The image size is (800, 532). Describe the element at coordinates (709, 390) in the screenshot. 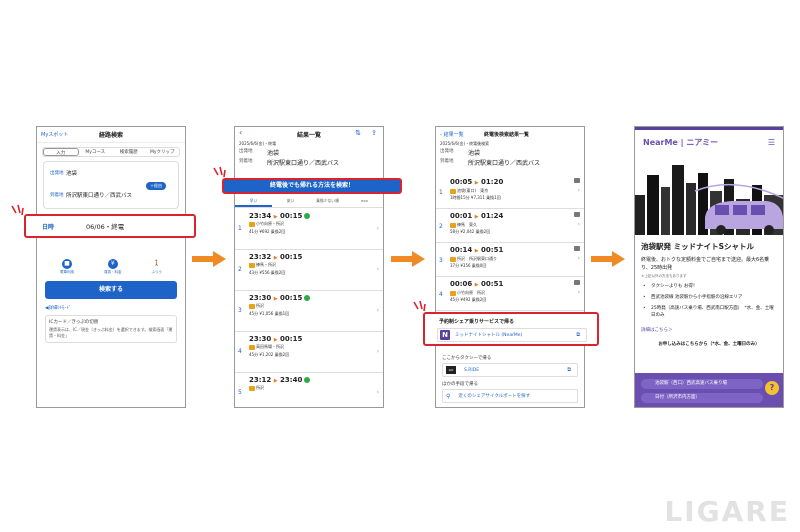

I see `booking-panel: 池袋駅（西口）西武高速バス乗り場 日付（所沢市内方面）` at that location.